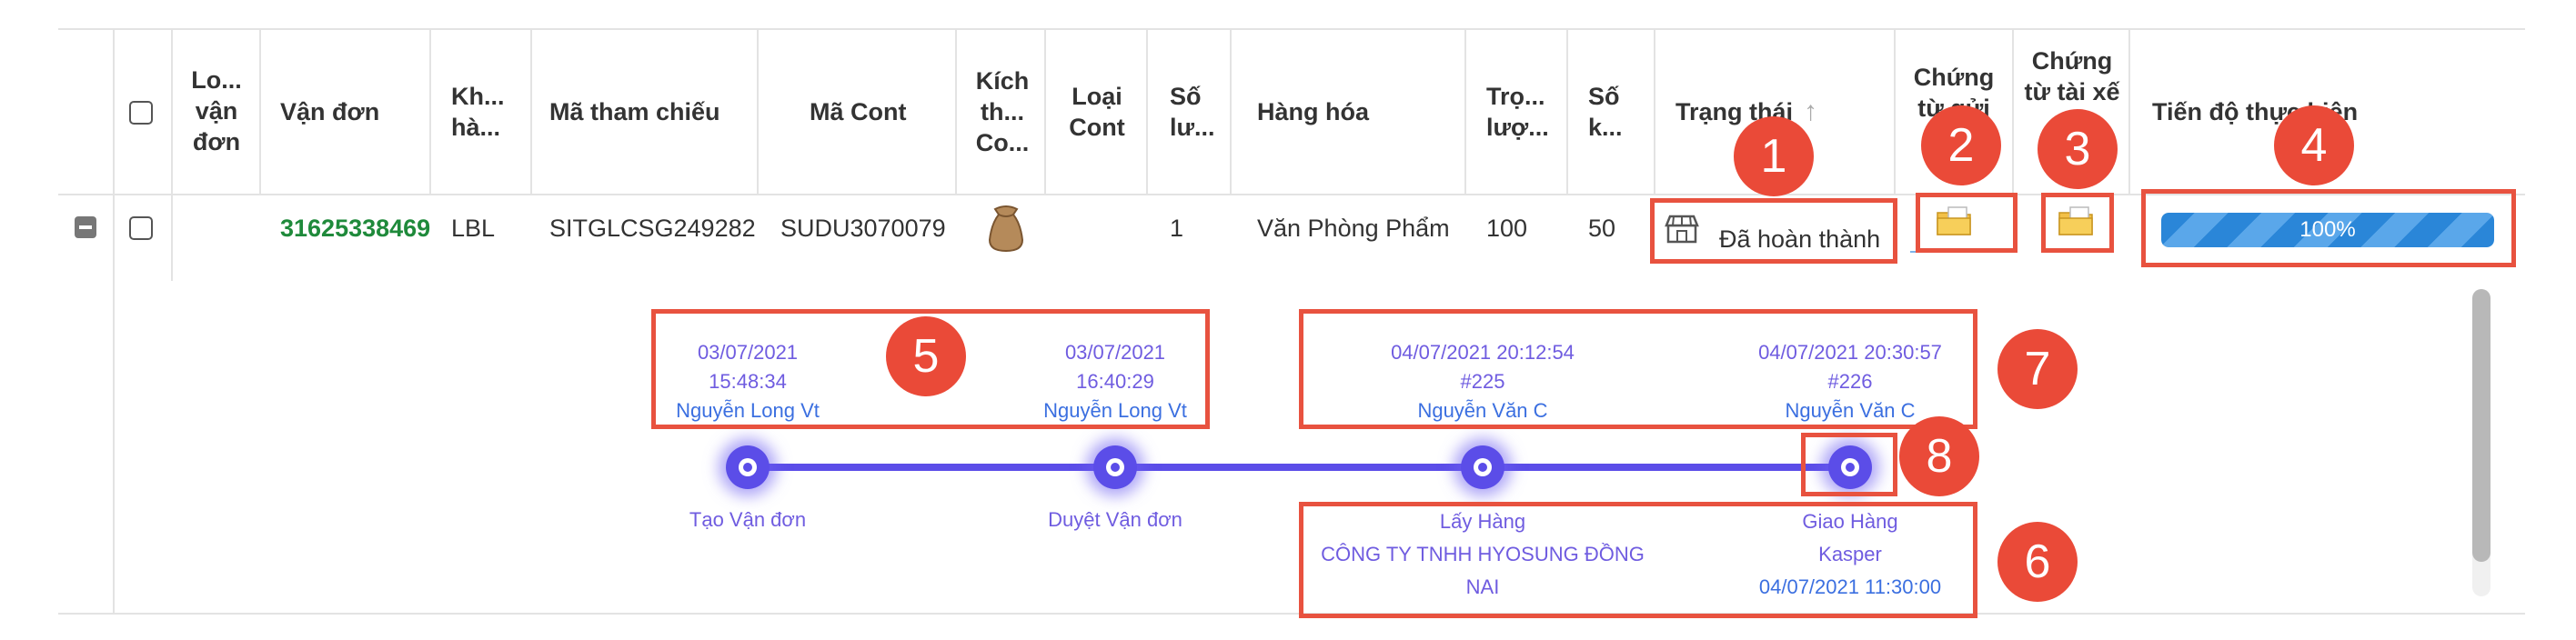 Image resolution: width=2576 pixels, height=640 pixels. Describe the element at coordinates (1507, 228) in the screenshot. I see `trong-luong-cell: 100` at that location.